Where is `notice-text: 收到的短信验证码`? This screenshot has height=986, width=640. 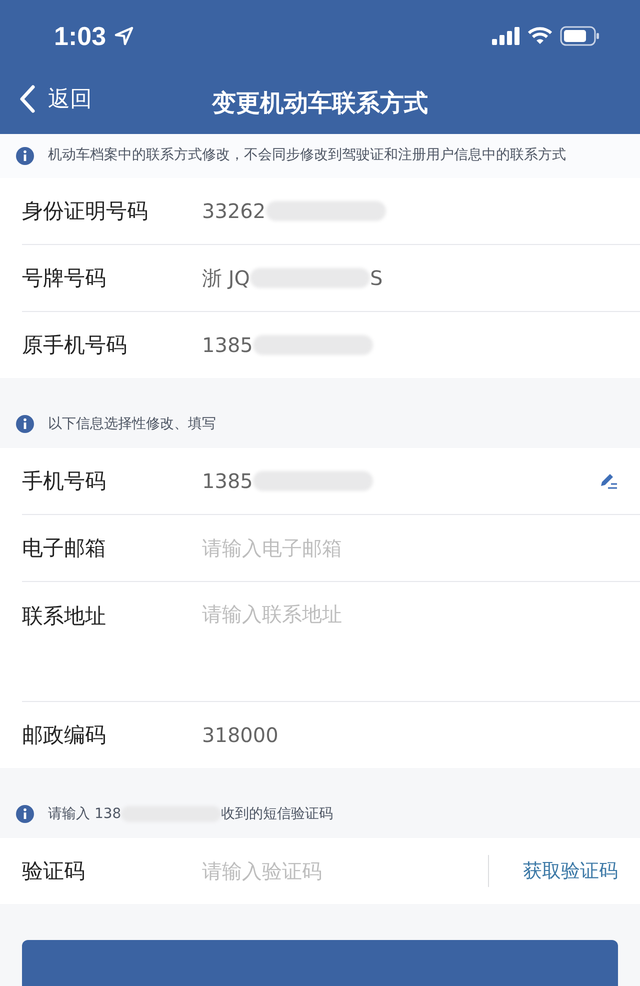
notice-text: 收到的短信验证码 is located at coordinates (277, 814).